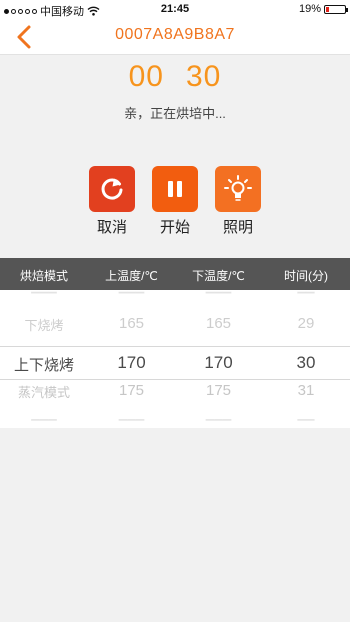  Describe the element at coordinates (218, 276) in the screenshot. I see `header-bottom-temp: 下温度/℃` at that location.